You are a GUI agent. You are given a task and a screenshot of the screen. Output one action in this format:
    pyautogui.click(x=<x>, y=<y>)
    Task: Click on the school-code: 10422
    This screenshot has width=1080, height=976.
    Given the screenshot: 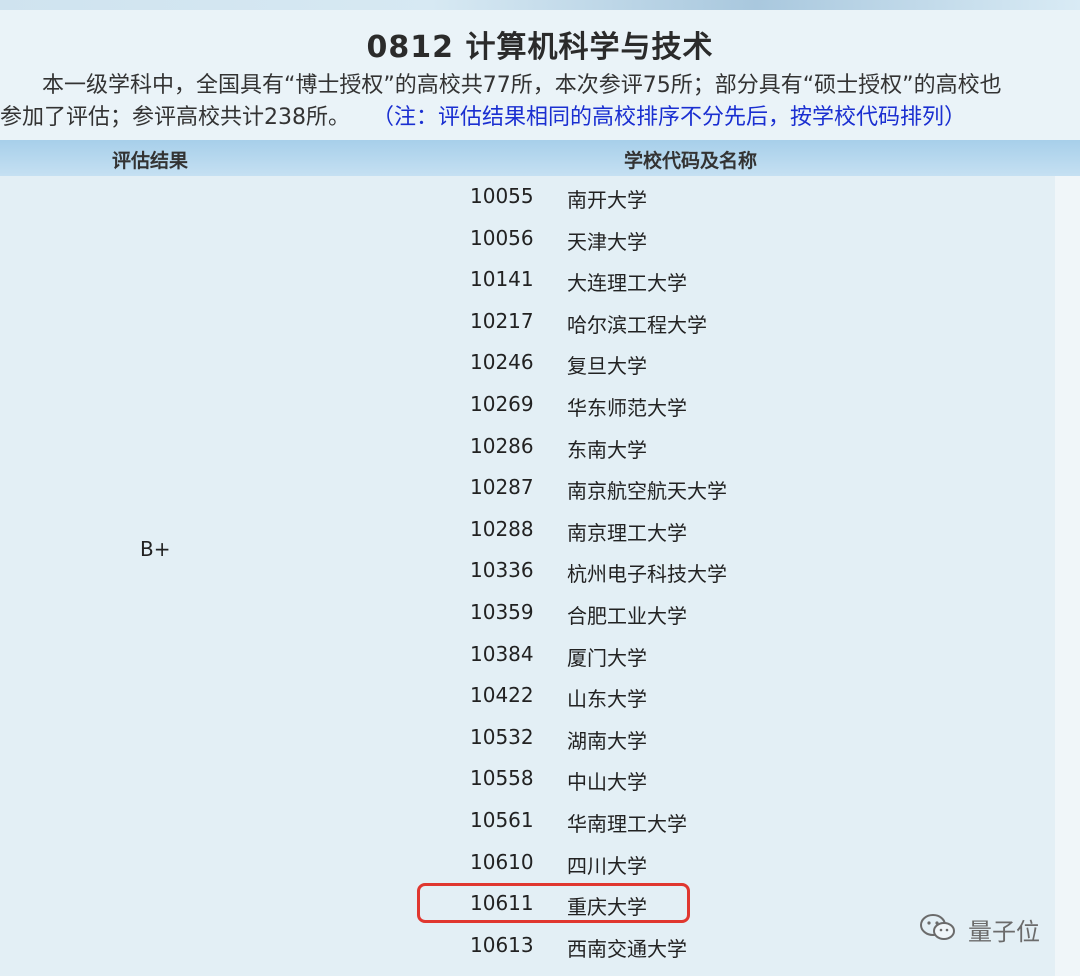 What is the action you would take?
    pyautogui.click(x=502, y=695)
    